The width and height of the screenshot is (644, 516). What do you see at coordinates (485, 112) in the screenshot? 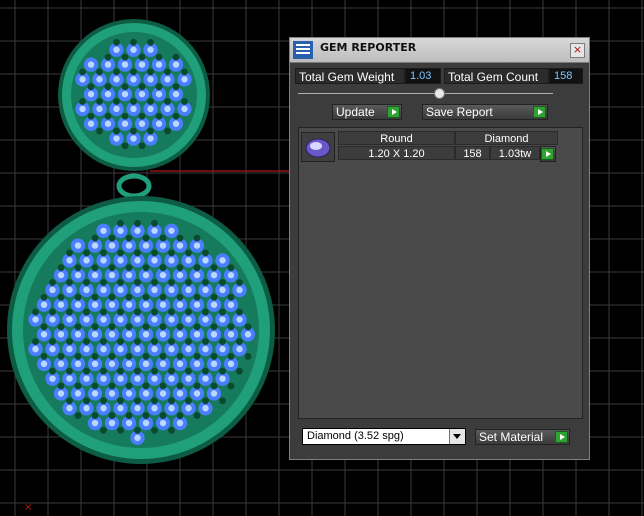
I see `save-report-button: Save Report` at bounding box center [485, 112].